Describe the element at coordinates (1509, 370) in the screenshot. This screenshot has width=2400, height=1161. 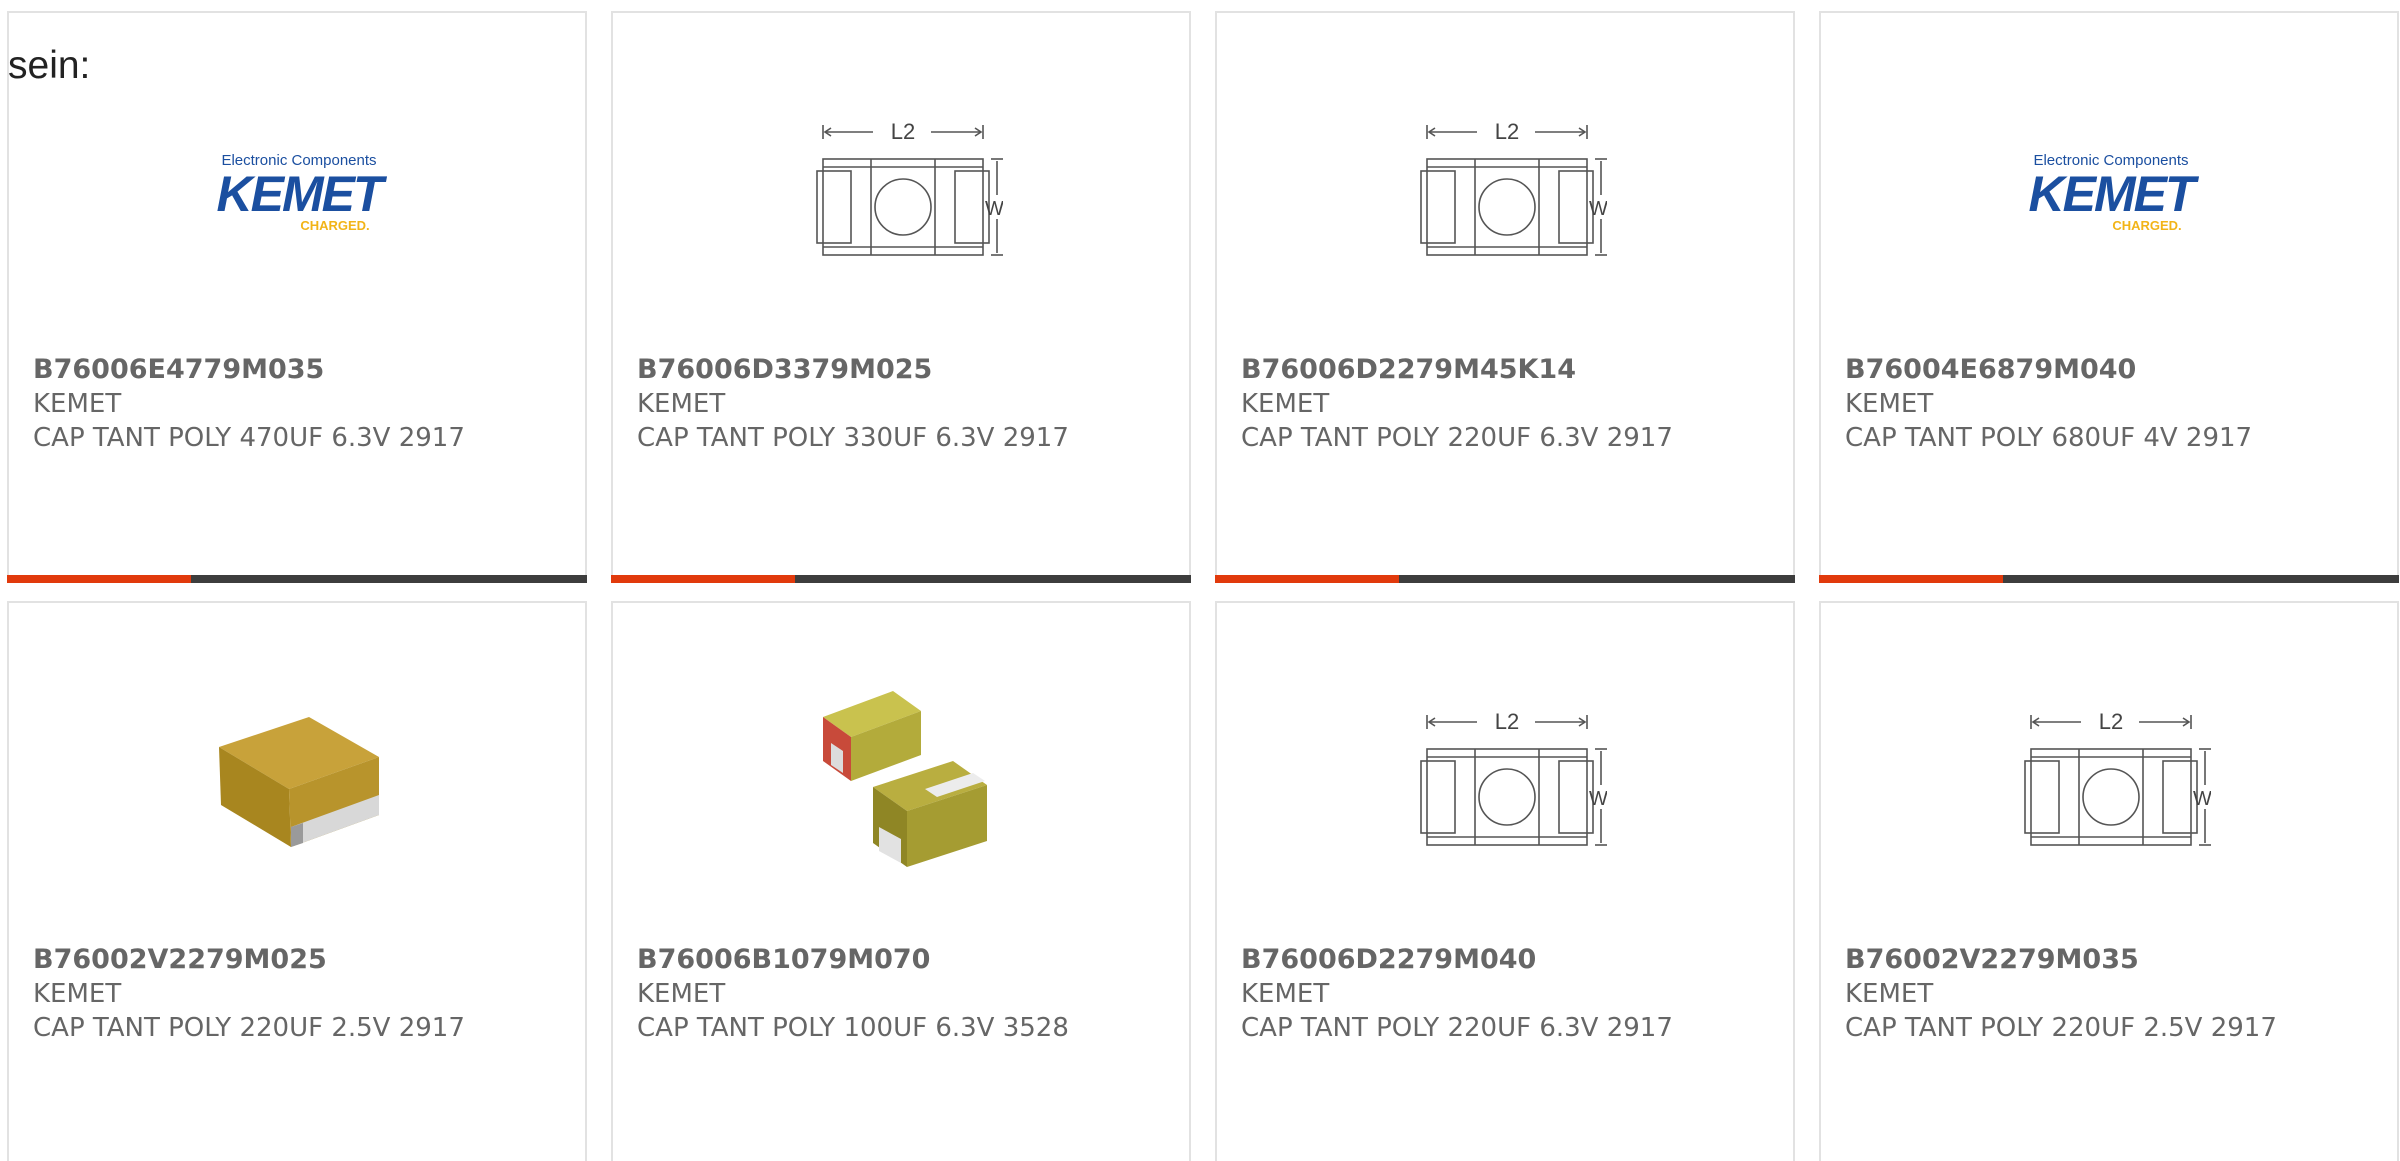
I see `part-number-link: B76006D2279M45K14` at that location.